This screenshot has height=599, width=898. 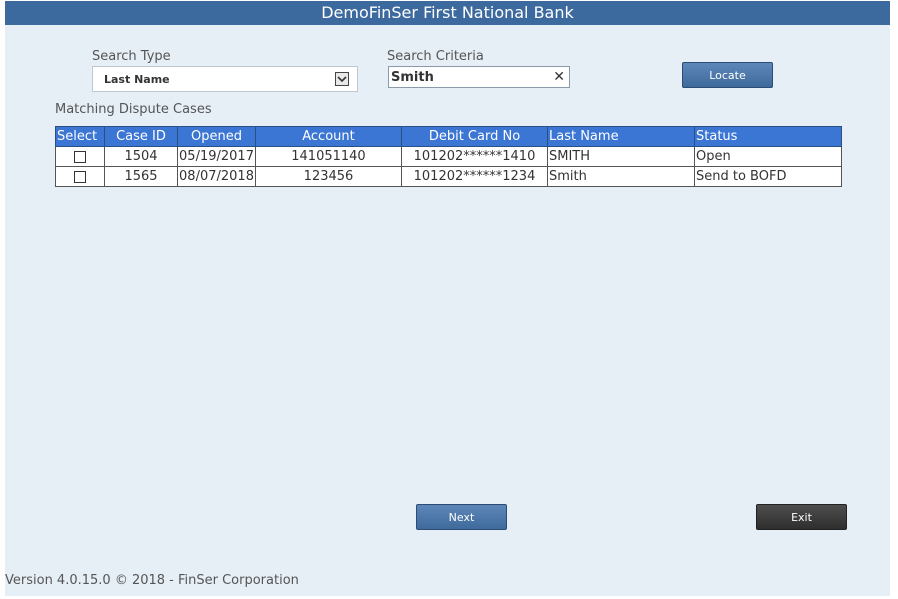 I want to click on next-button: Next, so click(x=461, y=517).